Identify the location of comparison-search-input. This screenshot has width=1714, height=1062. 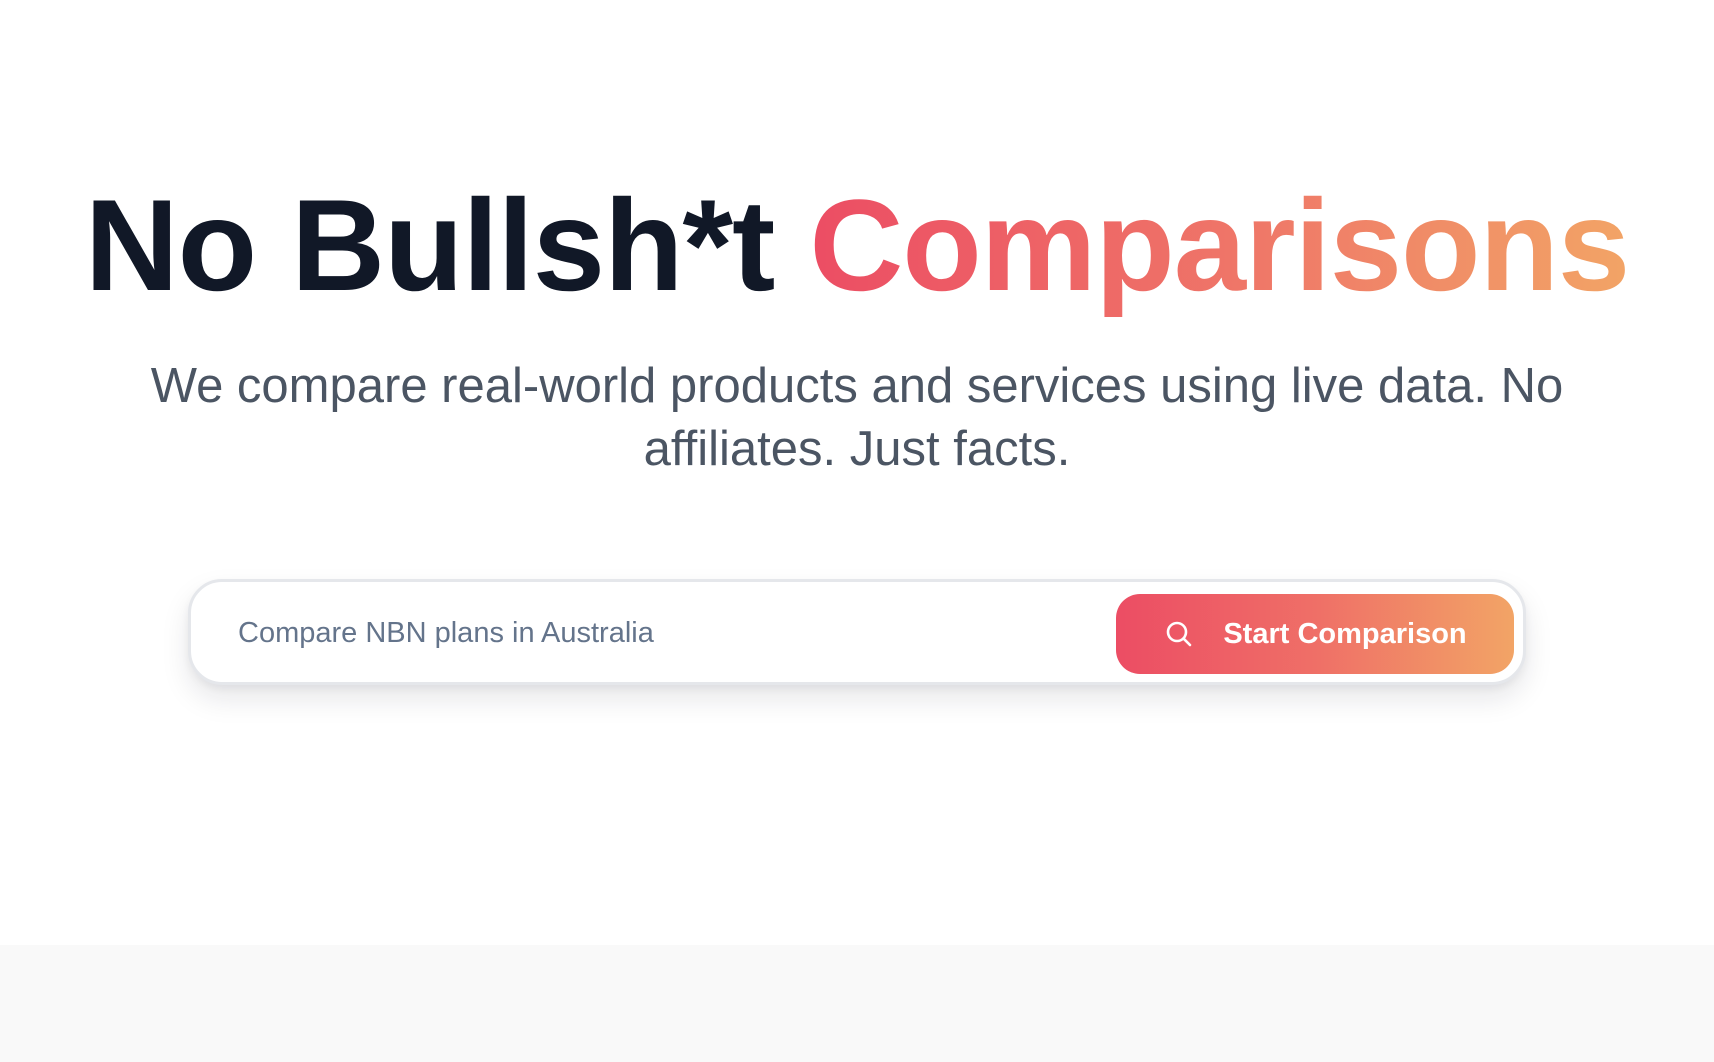
(638, 633).